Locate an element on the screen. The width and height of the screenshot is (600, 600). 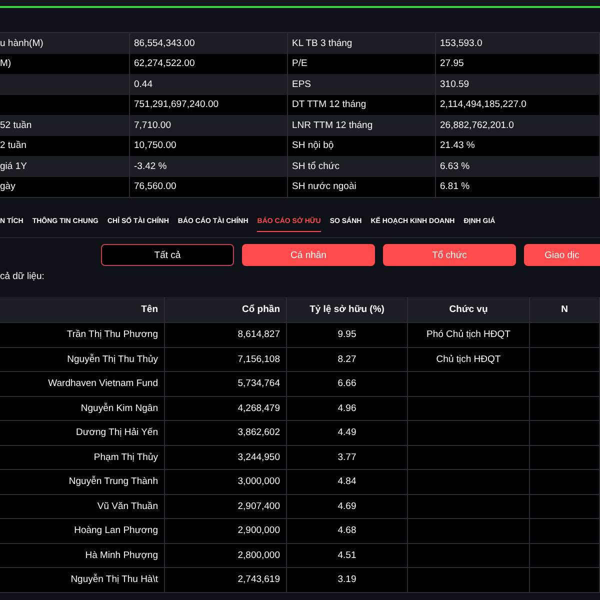
column-header: Cổ phần is located at coordinates (226, 309).